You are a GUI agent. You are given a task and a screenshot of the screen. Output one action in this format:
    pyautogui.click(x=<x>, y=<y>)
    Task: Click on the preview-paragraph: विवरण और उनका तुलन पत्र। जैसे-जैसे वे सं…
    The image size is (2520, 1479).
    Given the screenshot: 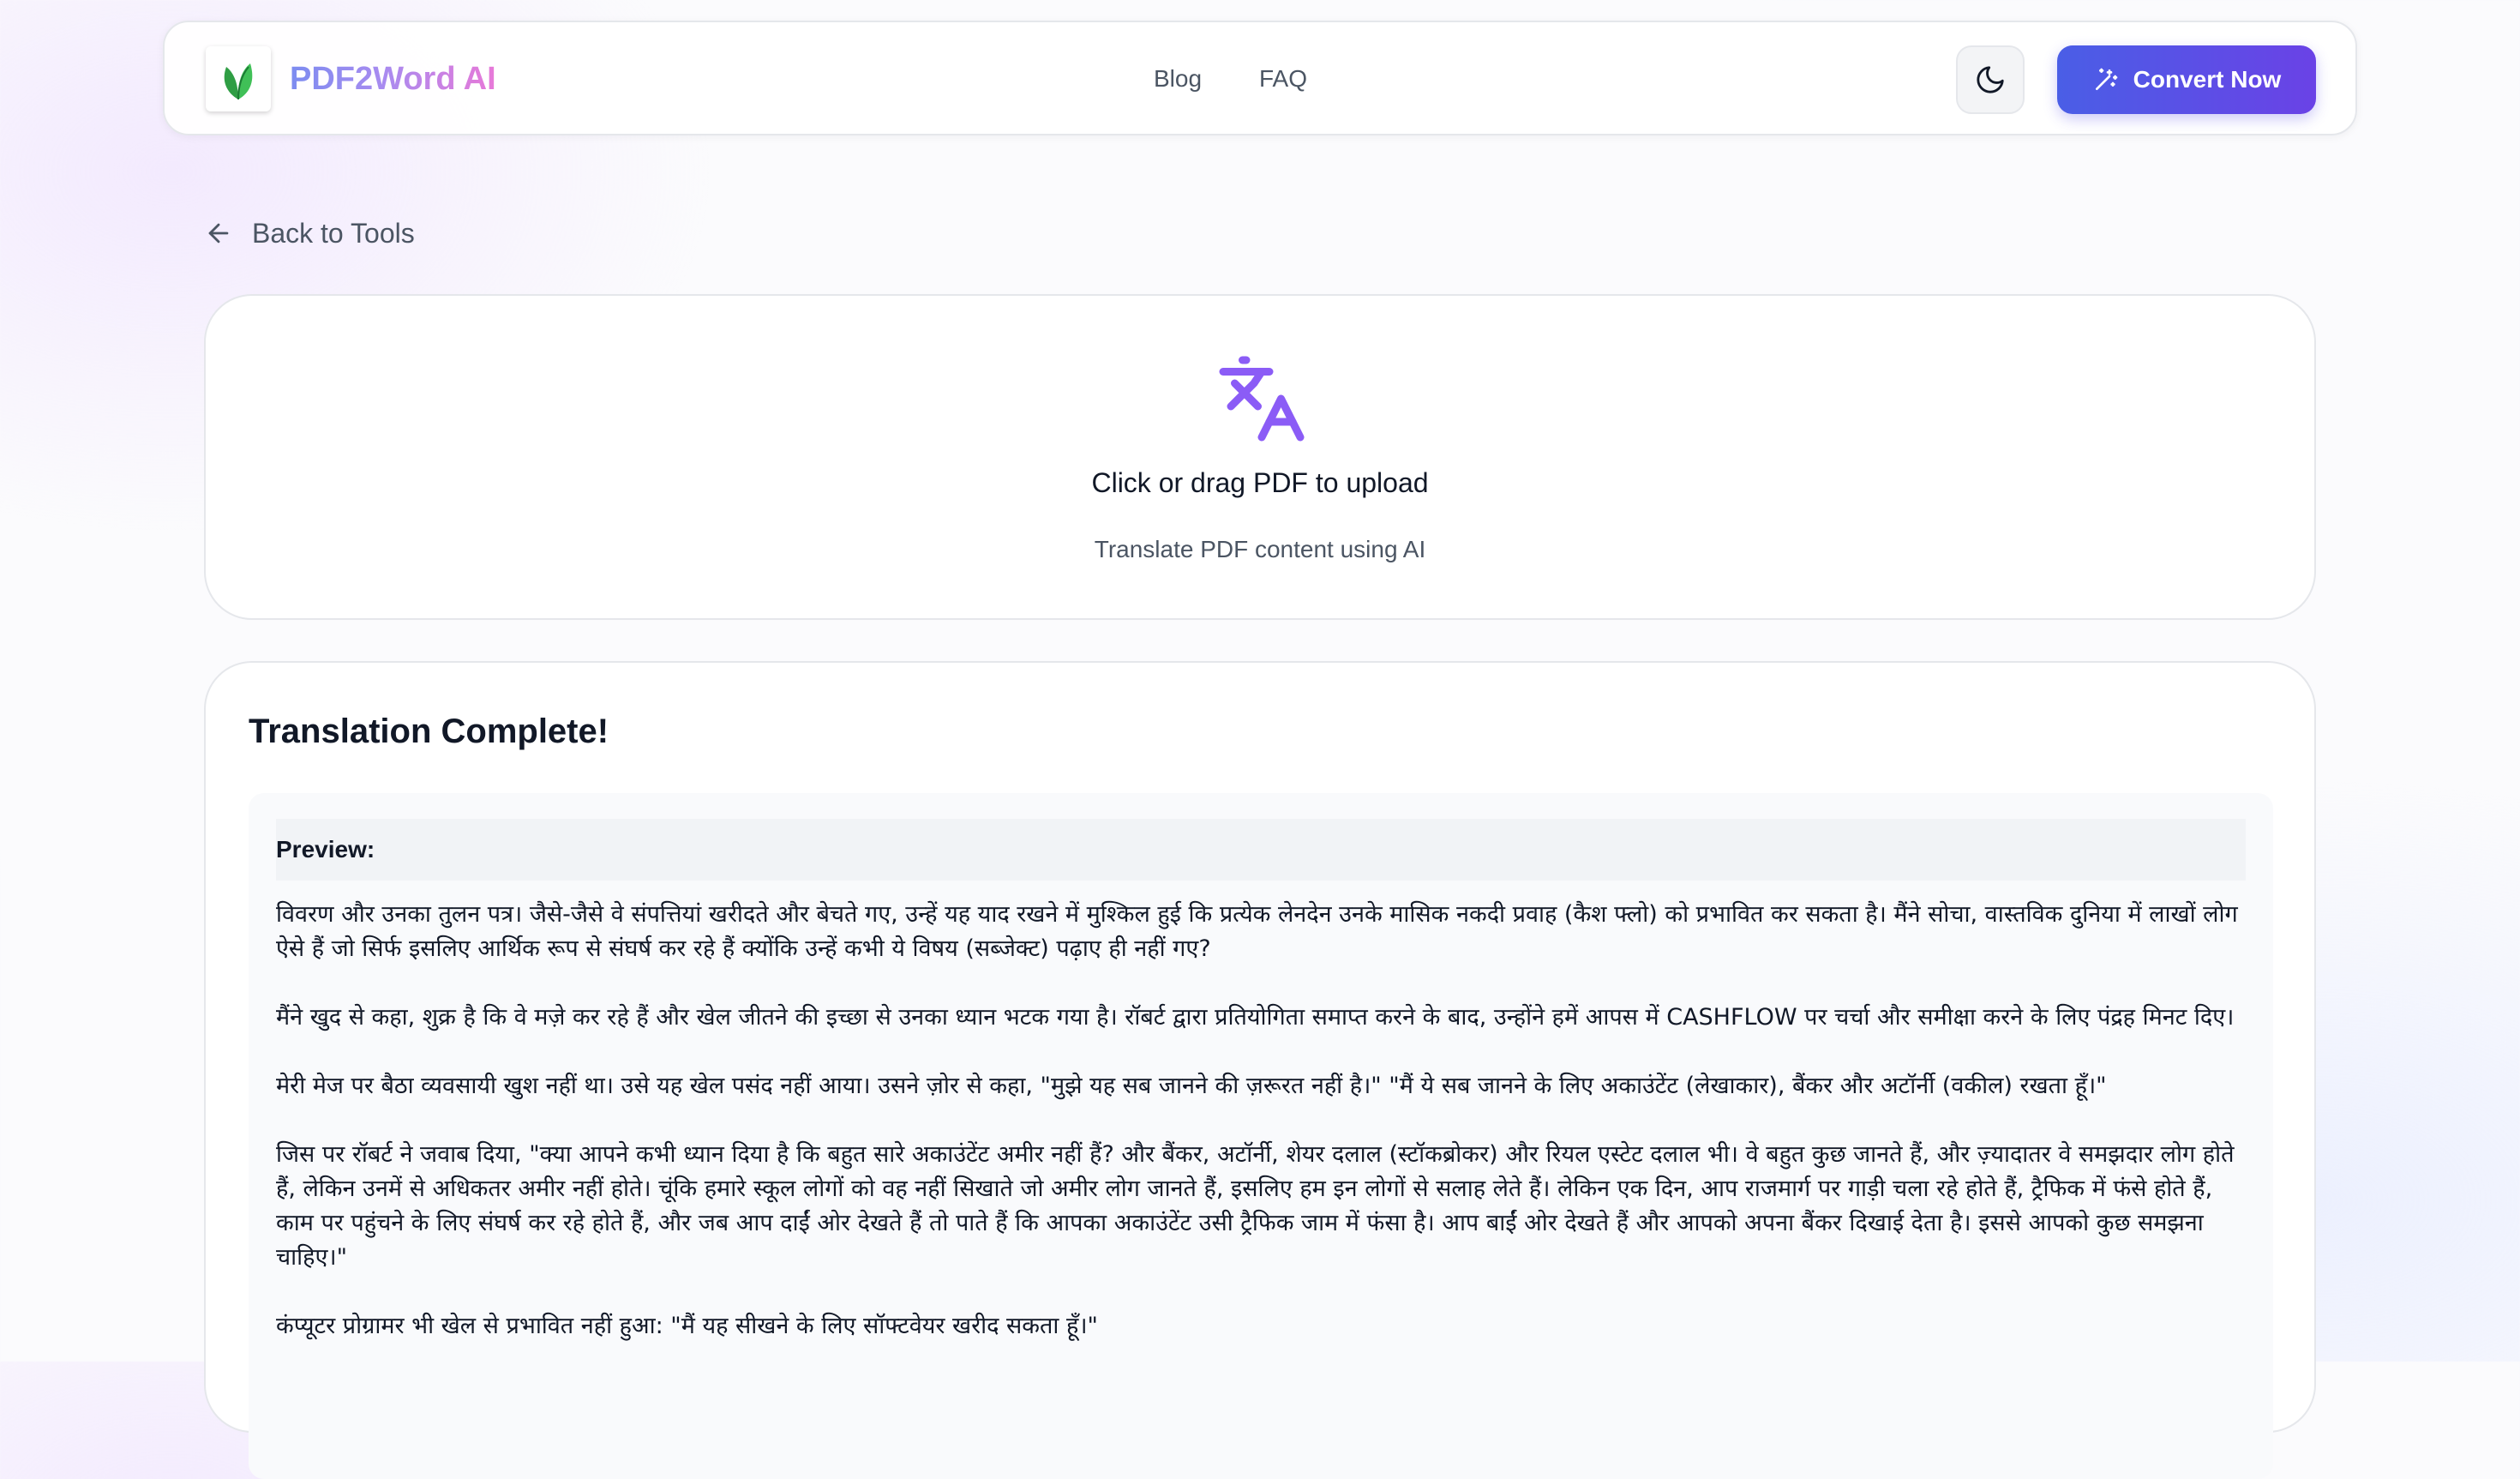 What is the action you would take?
    pyautogui.click(x=1257, y=931)
    